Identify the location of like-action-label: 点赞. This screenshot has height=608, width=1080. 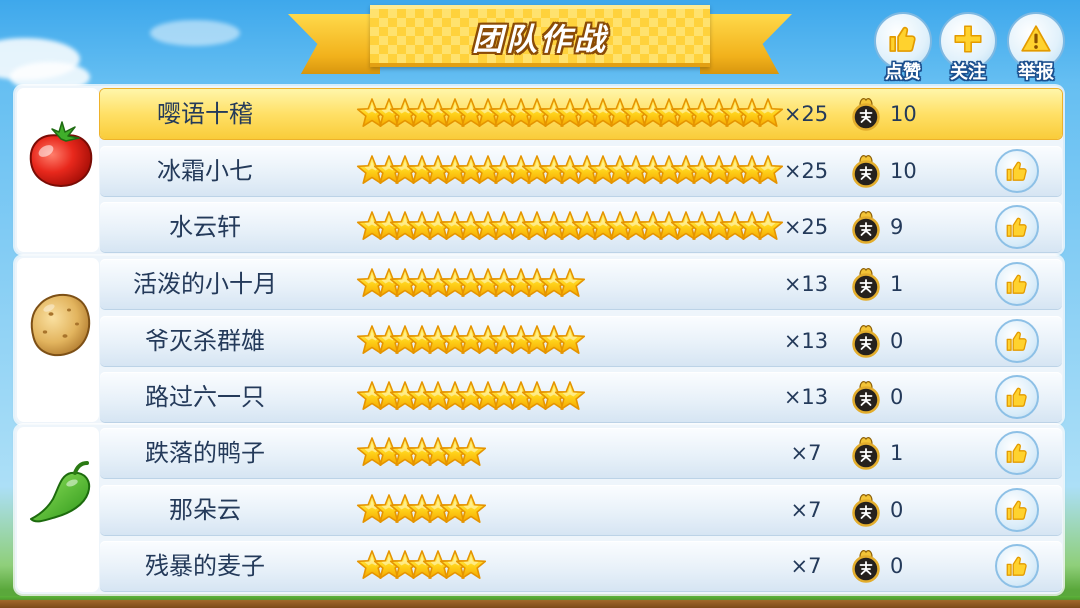
(903, 72).